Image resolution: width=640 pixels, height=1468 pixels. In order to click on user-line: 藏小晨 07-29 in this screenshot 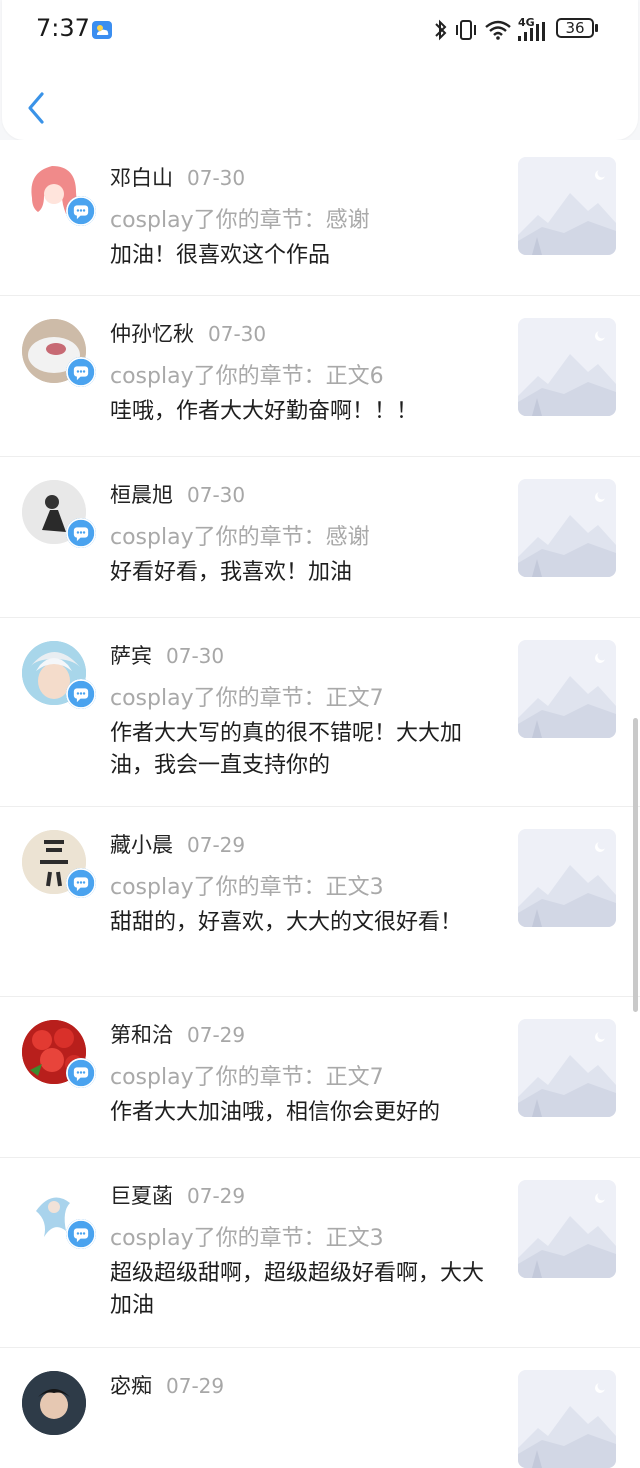, I will do `click(177, 844)`.